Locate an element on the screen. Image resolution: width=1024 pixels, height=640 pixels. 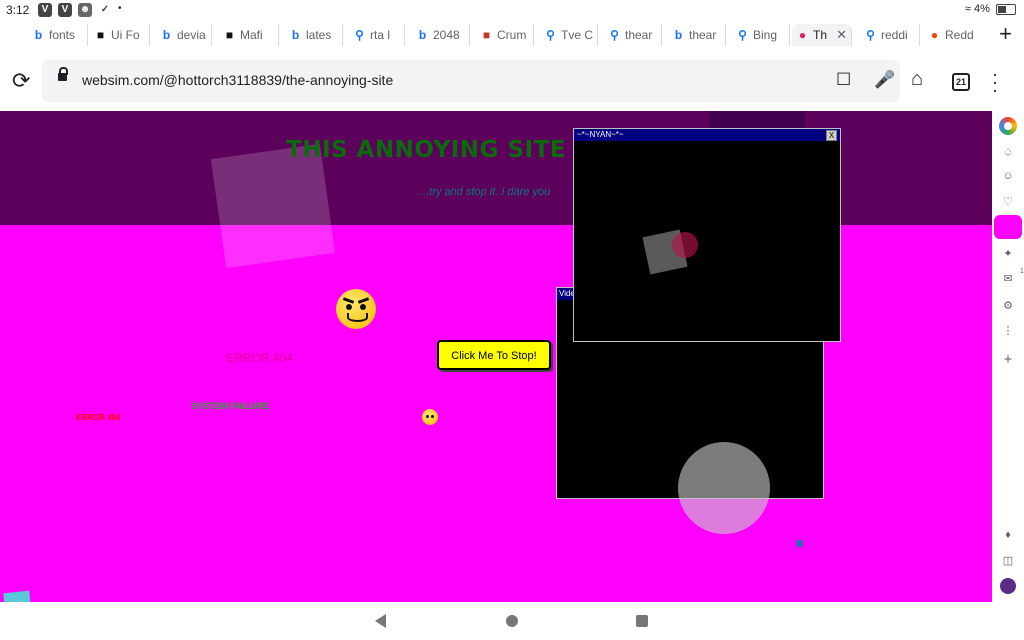
face-mouth is located at coordinates (357, 317).